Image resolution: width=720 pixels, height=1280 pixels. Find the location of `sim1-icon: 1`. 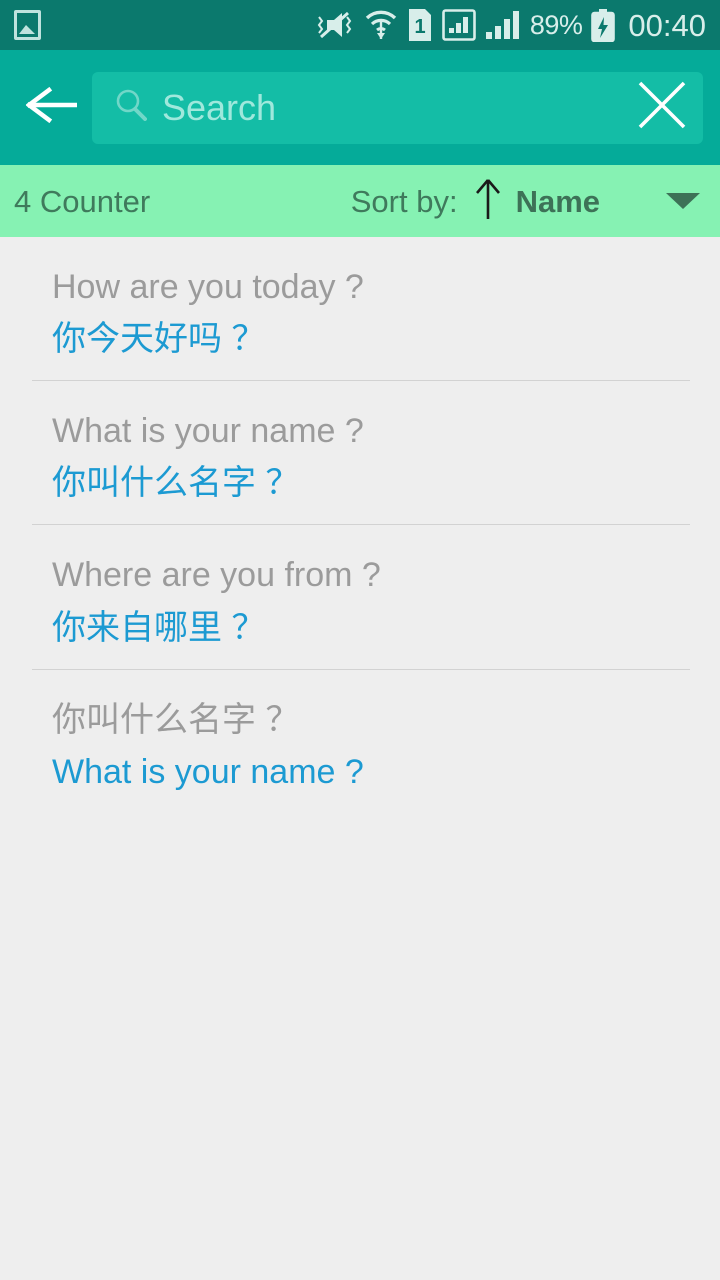

sim1-icon: 1 is located at coordinates (420, 25).